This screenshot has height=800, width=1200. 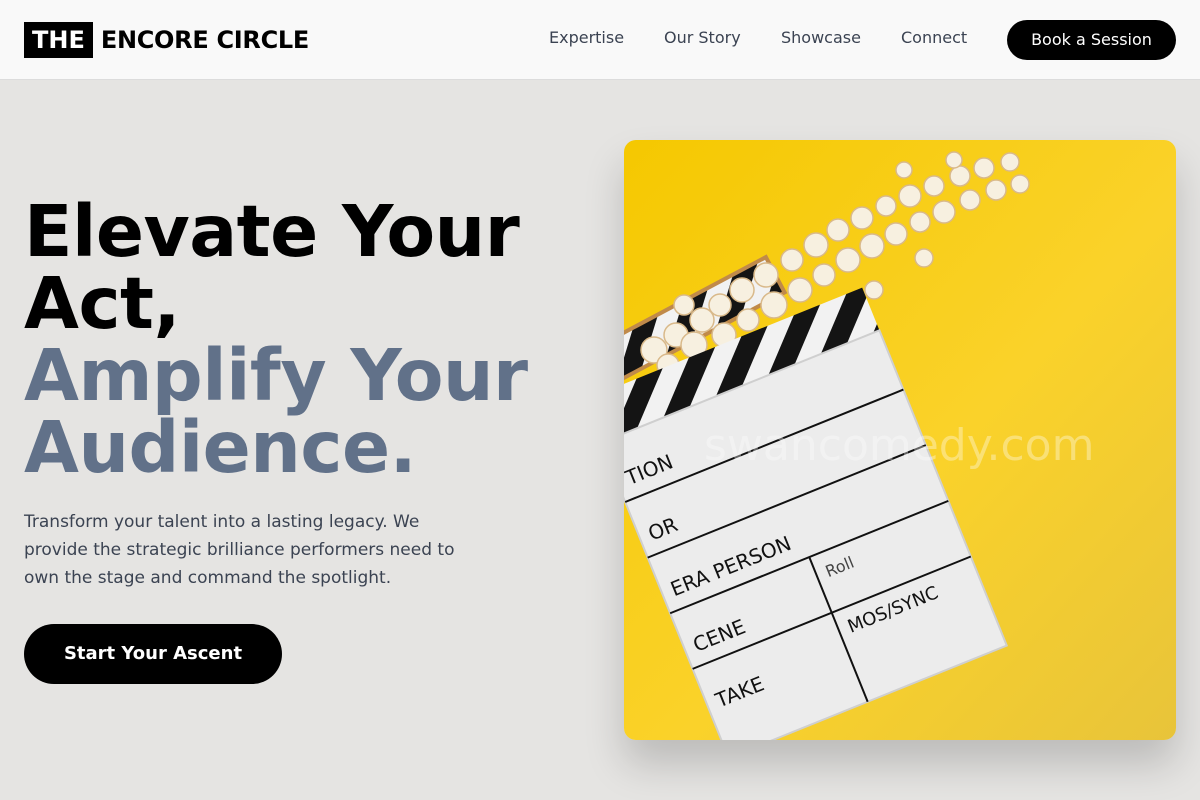 What do you see at coordinates (899, 445) in the screenshot?
I see `watermark: swancomedy.com` at bounding box center [899, 445].